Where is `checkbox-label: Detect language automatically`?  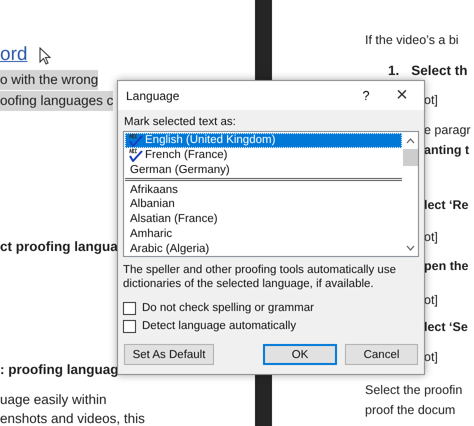 checkbox-label: Detect language automatically is located at coordinates (219, 326).